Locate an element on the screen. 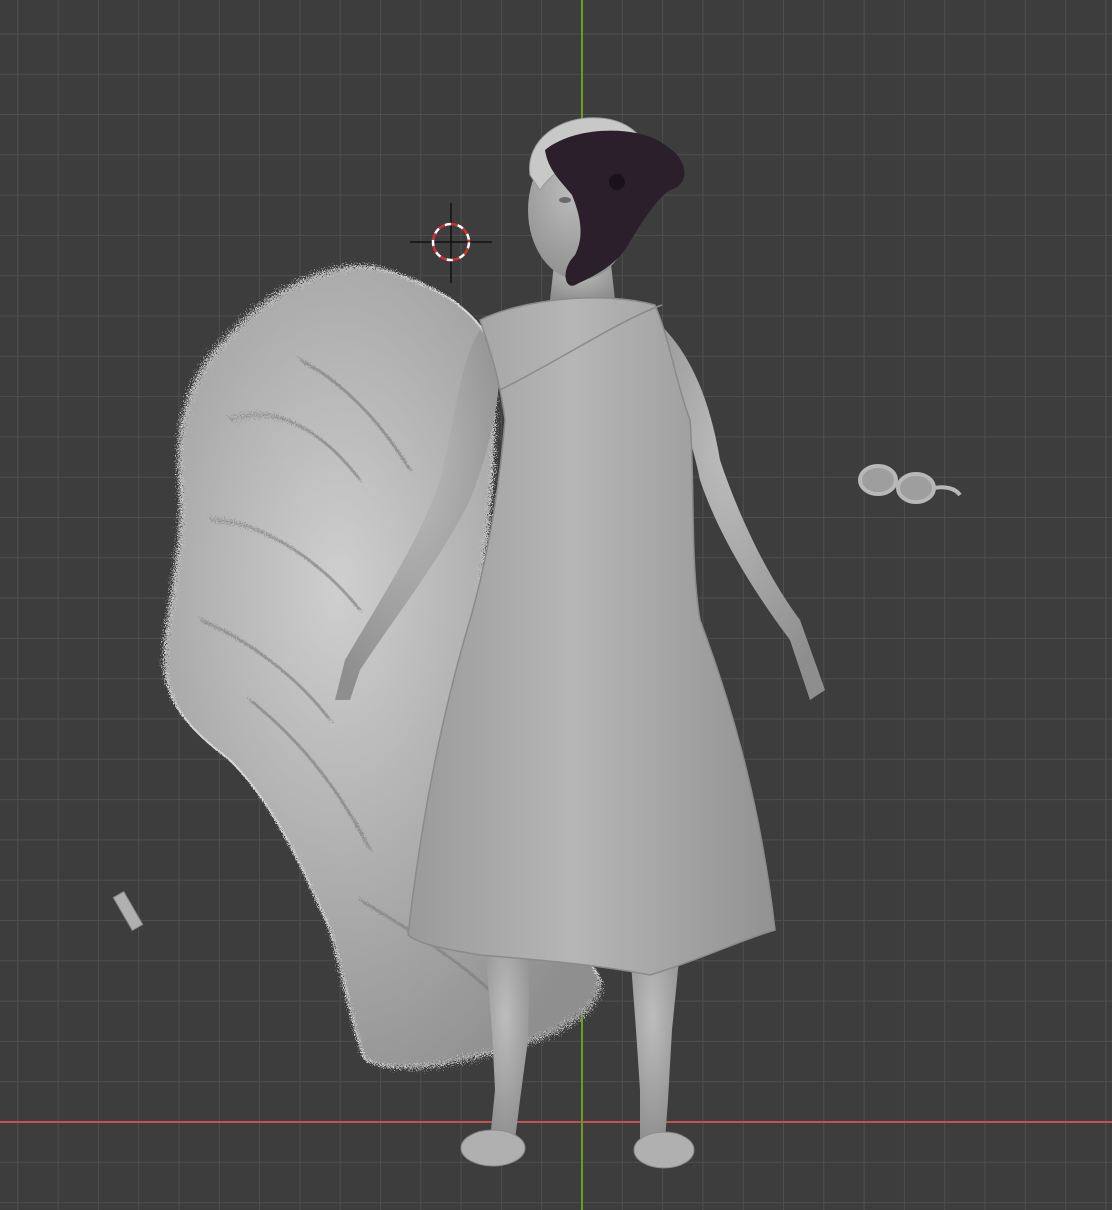  right-leg is located at coordinates (655, 1045).